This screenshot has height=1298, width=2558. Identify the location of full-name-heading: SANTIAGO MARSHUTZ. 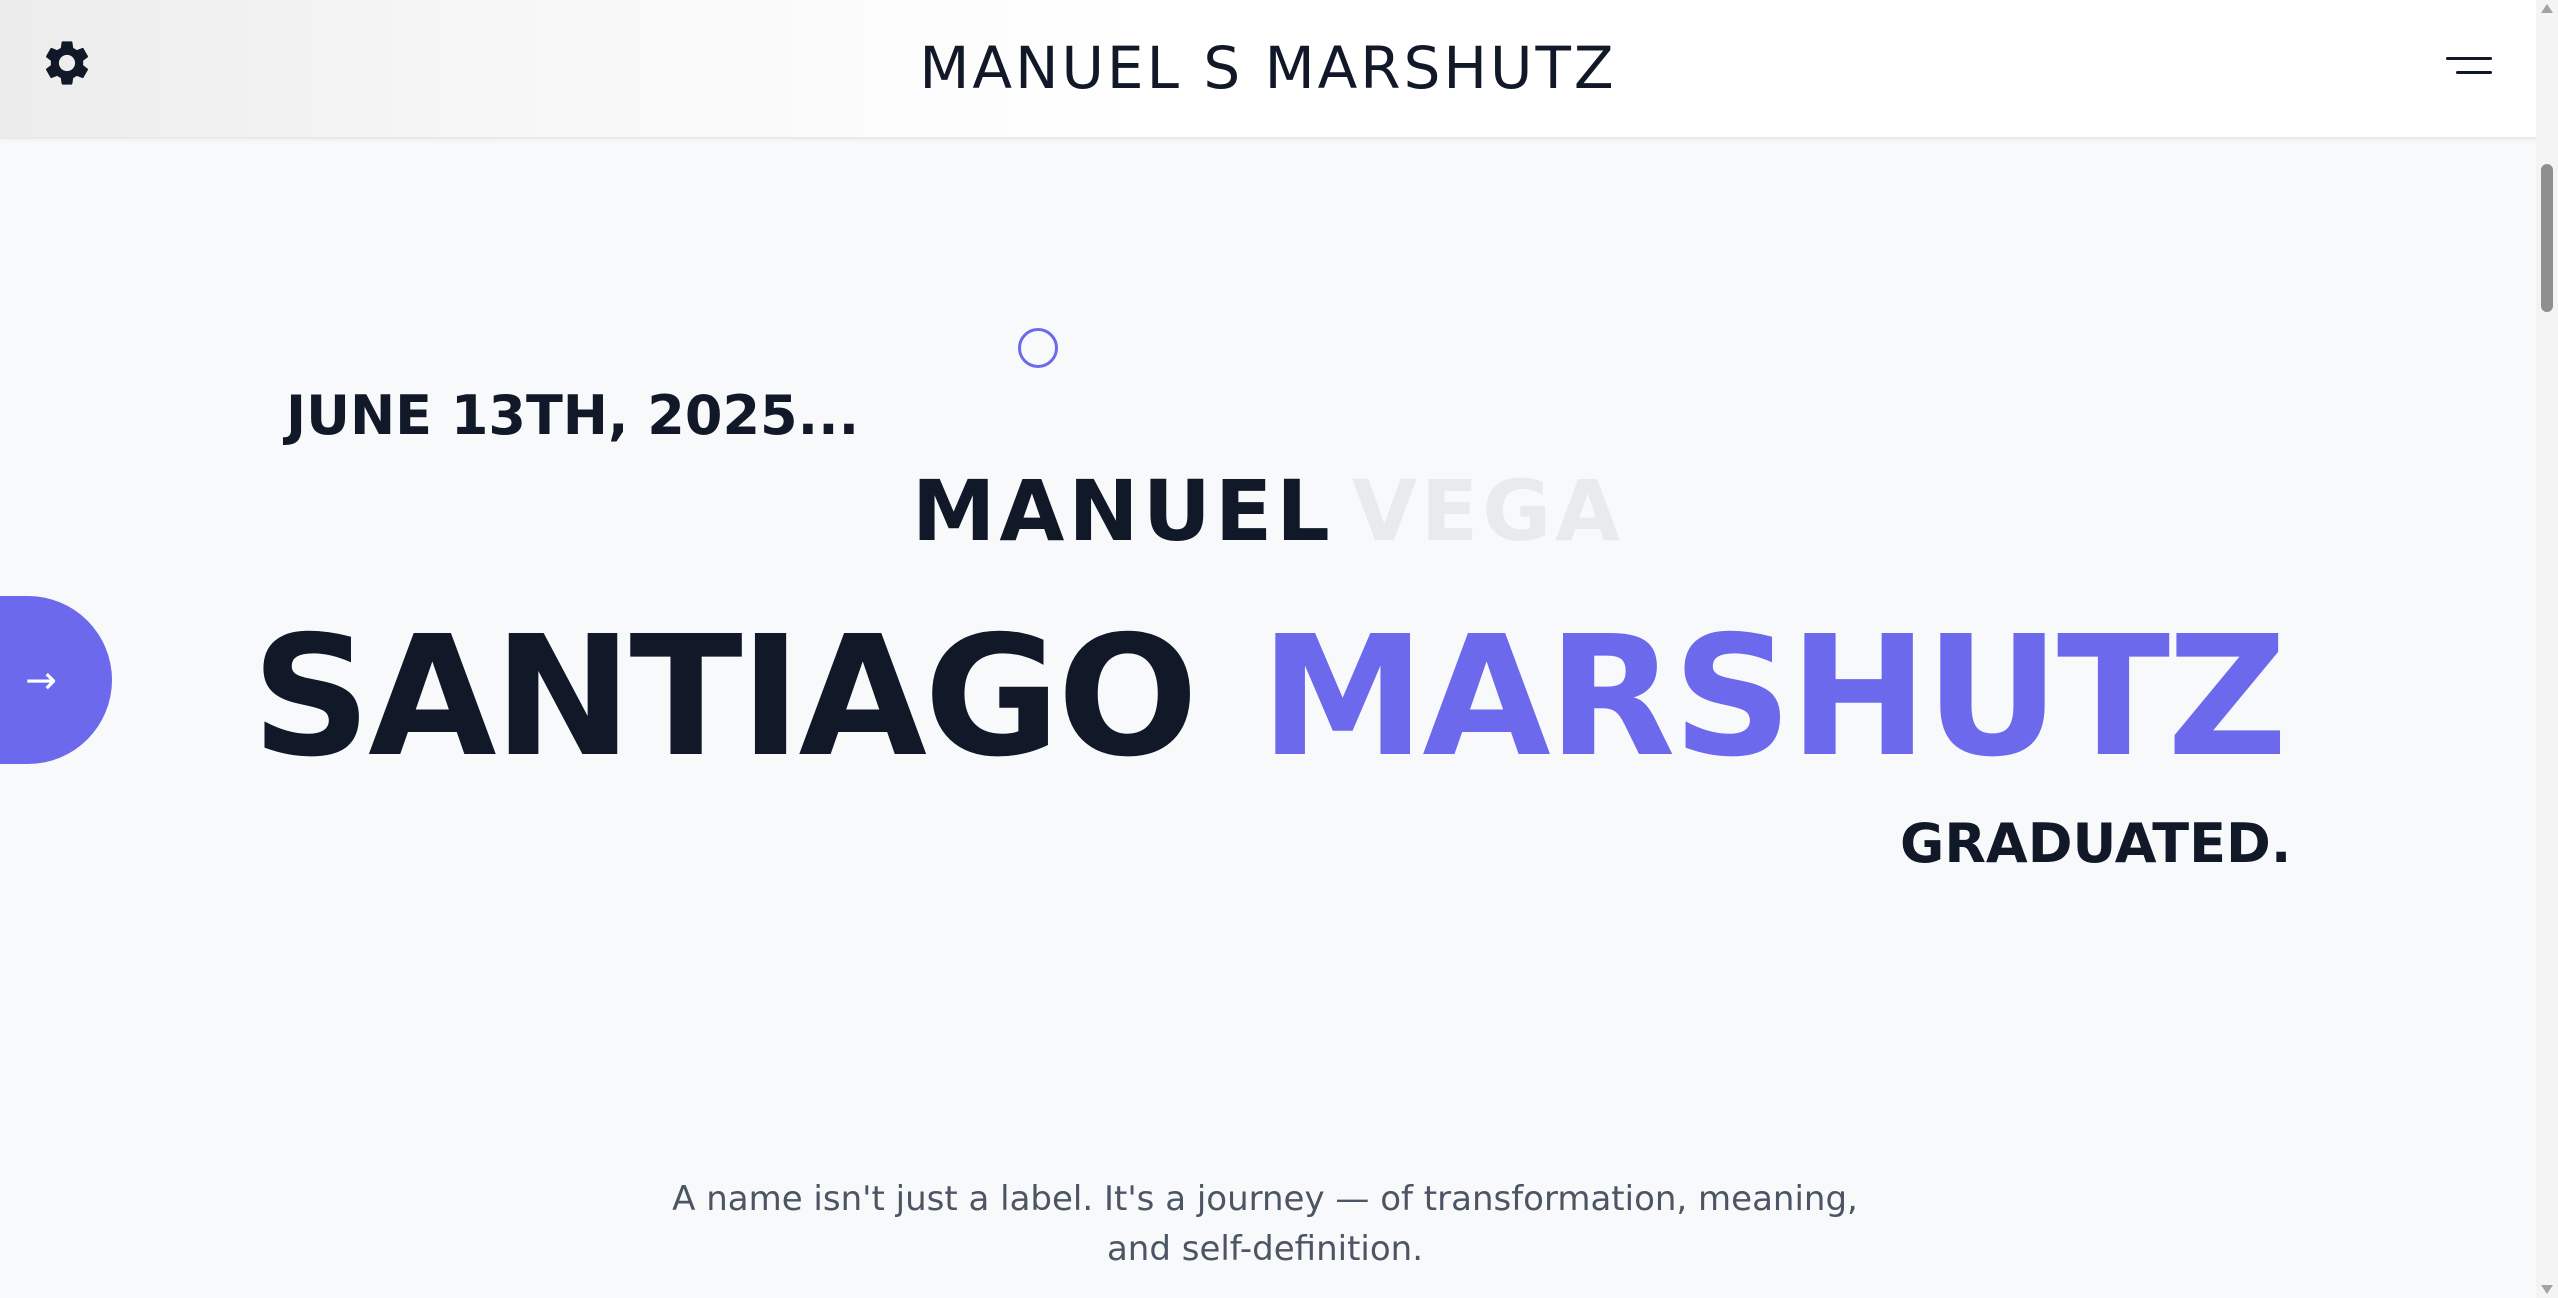
(1268, 698).